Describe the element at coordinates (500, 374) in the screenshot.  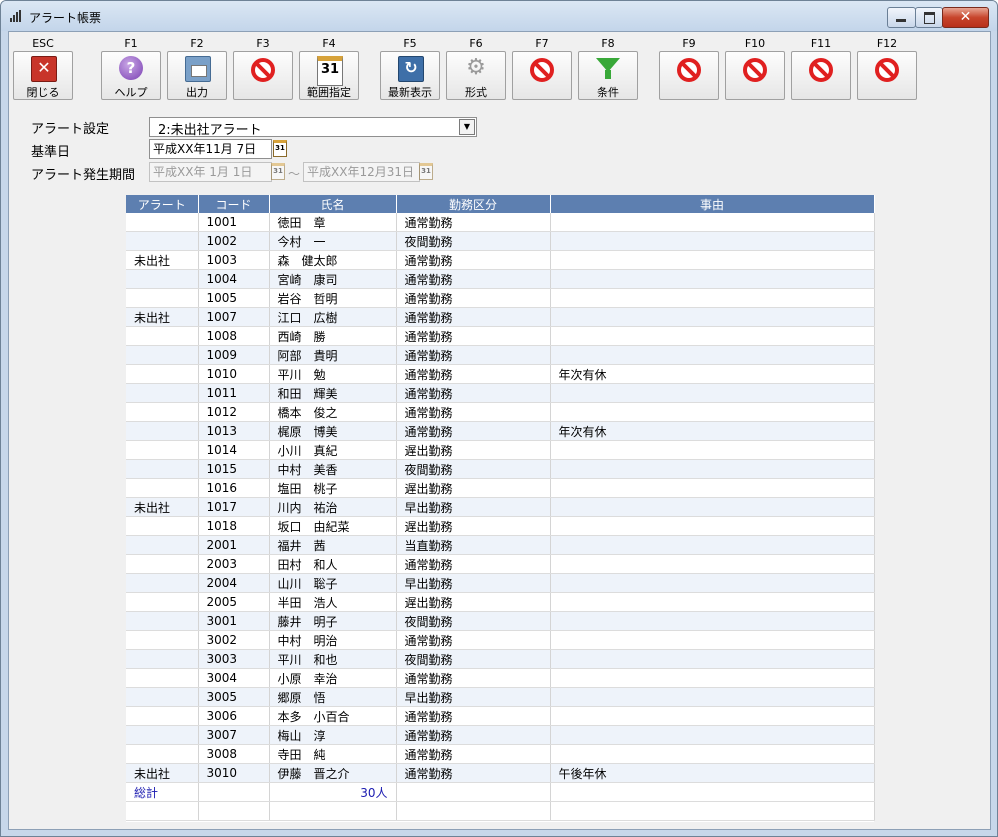
I see `table-row: 1010 平川 勉通常勤務 年次有休` at that location.